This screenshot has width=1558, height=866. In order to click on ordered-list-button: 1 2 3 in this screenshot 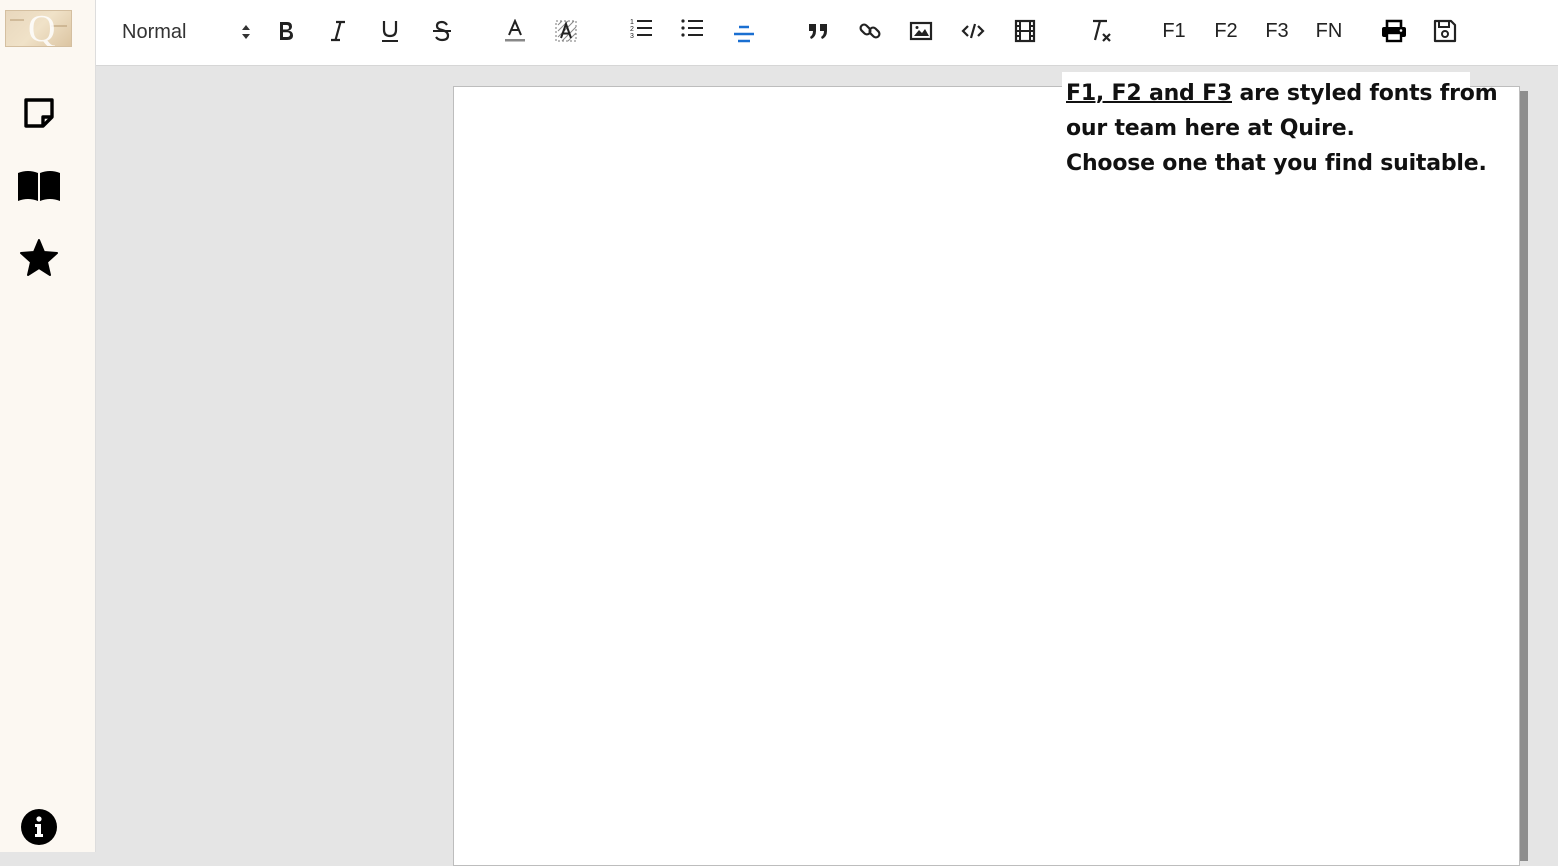, I will do `click(641, 28)`.